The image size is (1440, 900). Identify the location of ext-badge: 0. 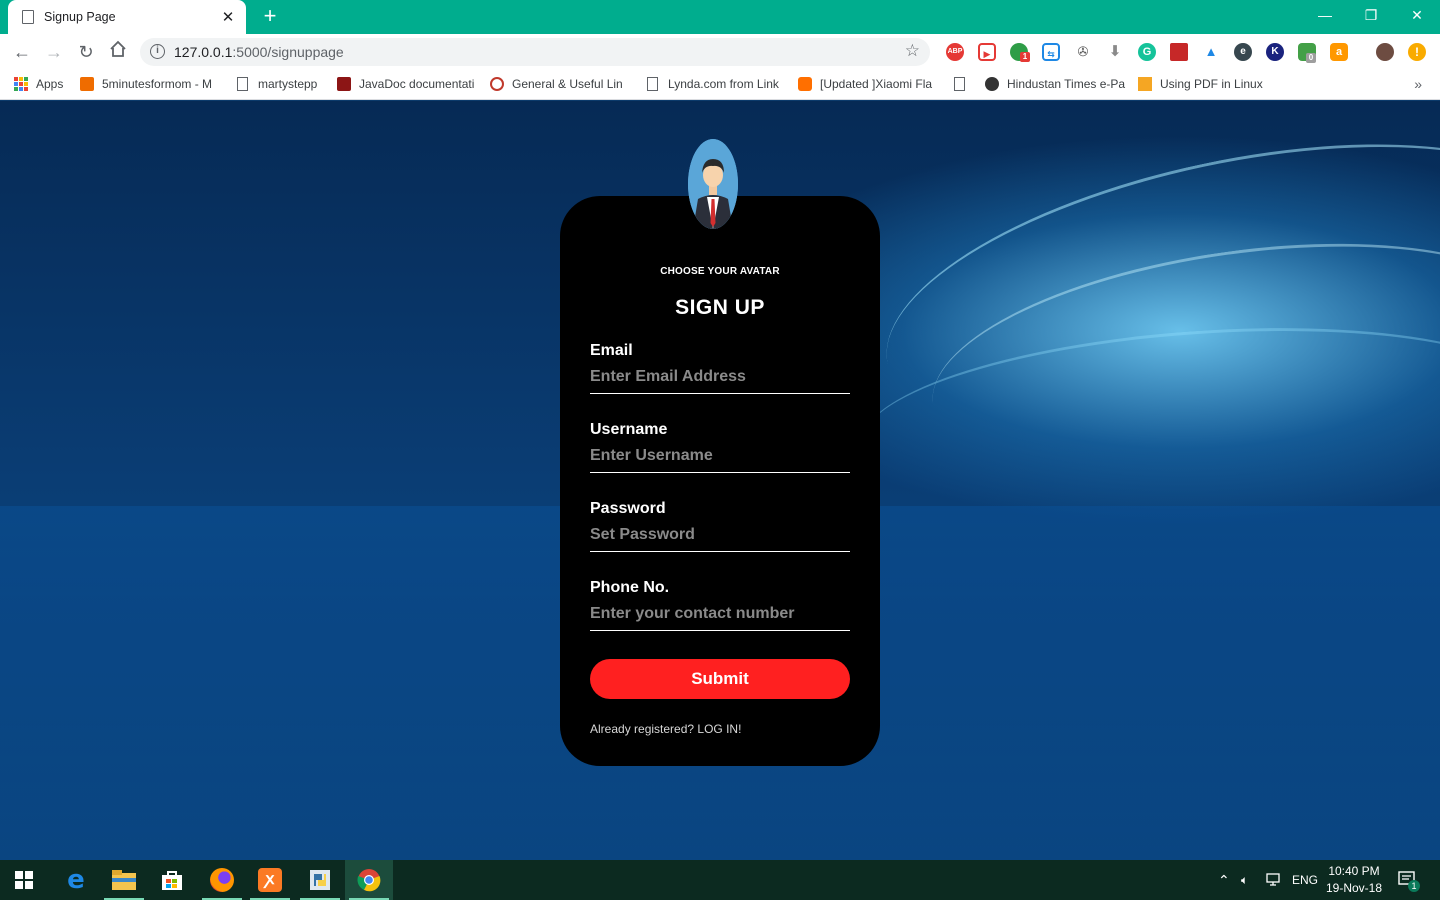
(1311, 58).